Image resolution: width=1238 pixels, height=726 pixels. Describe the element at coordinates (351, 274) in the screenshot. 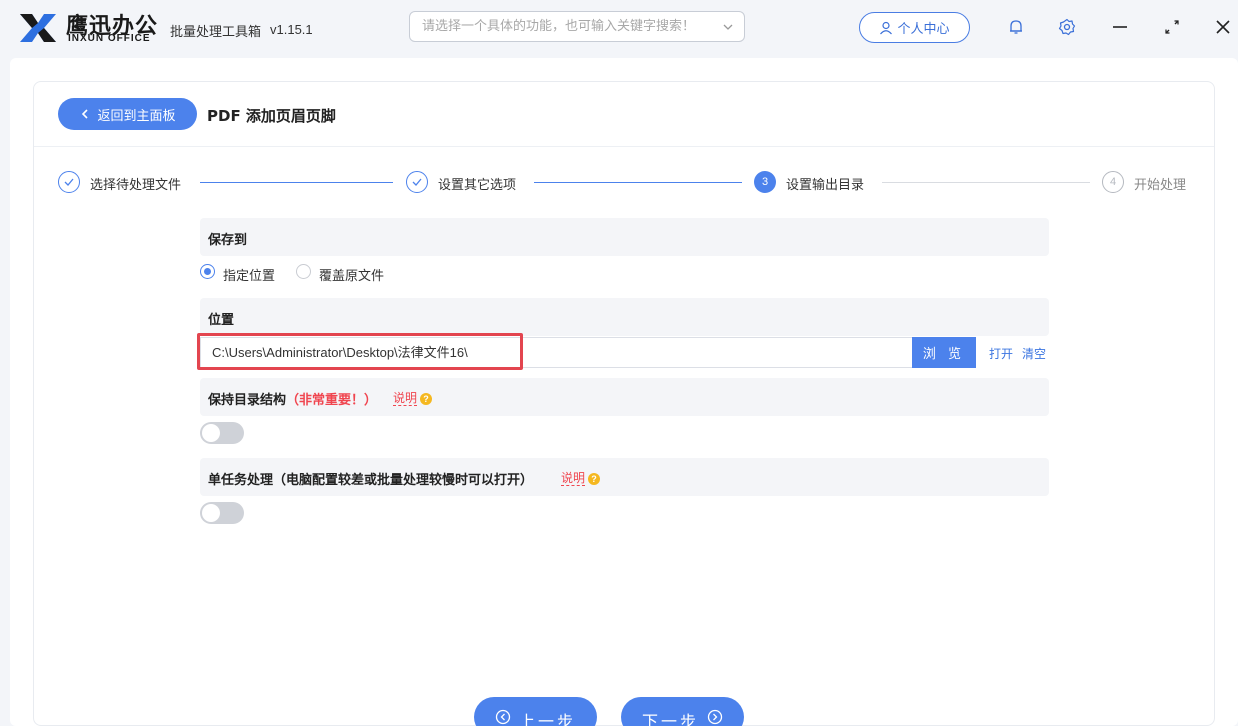

I see `radio-overwrite-original-label: 覆盖原文件` at that location.